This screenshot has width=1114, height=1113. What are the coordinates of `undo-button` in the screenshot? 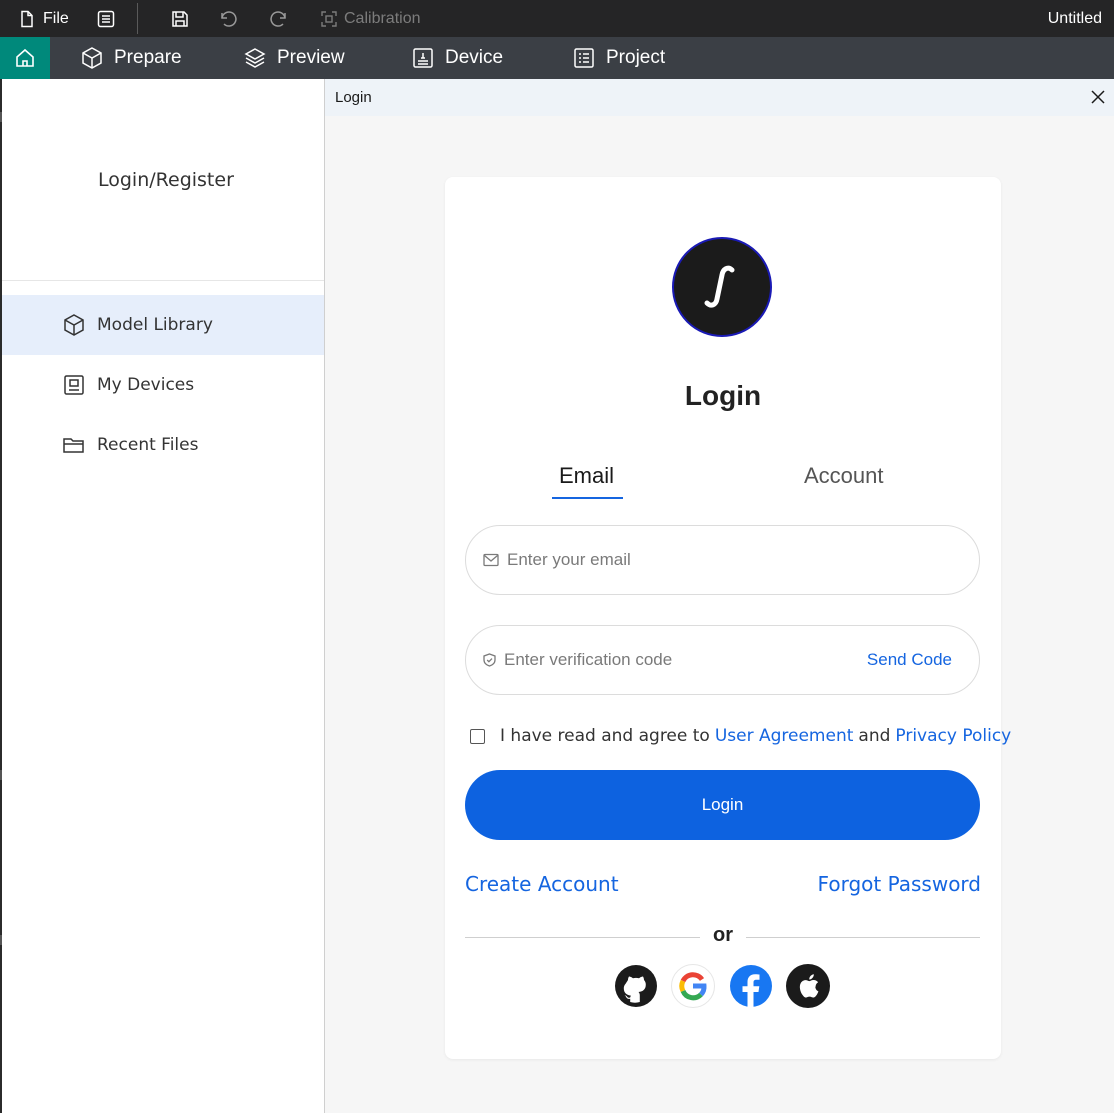 It's located at (228, 18).